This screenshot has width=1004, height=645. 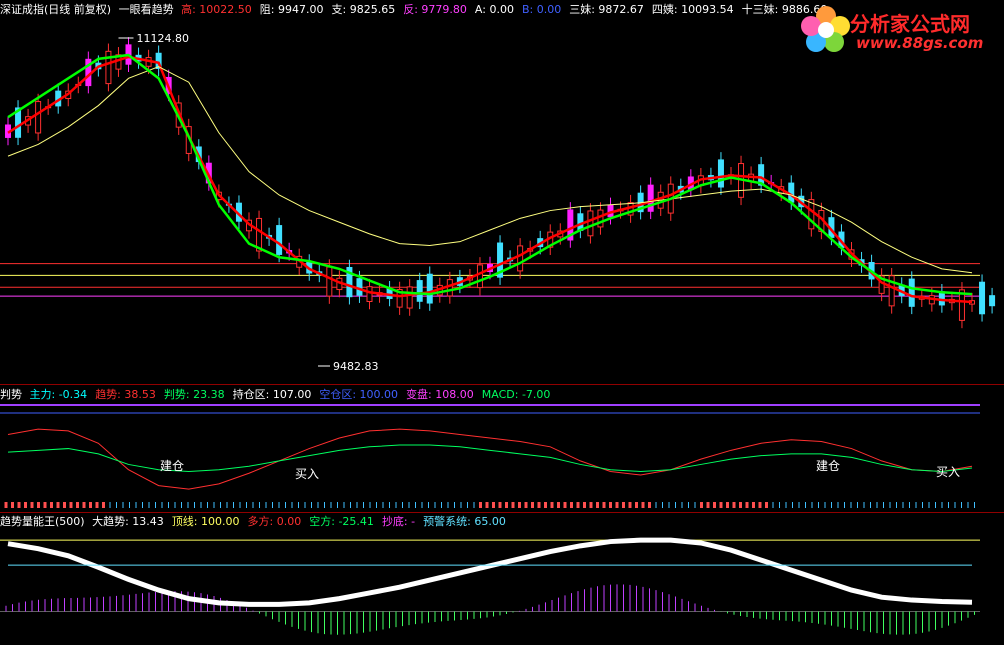 I want to click on panel3-item-5: 预警系统: 65.00, so click(x=466, y=521).